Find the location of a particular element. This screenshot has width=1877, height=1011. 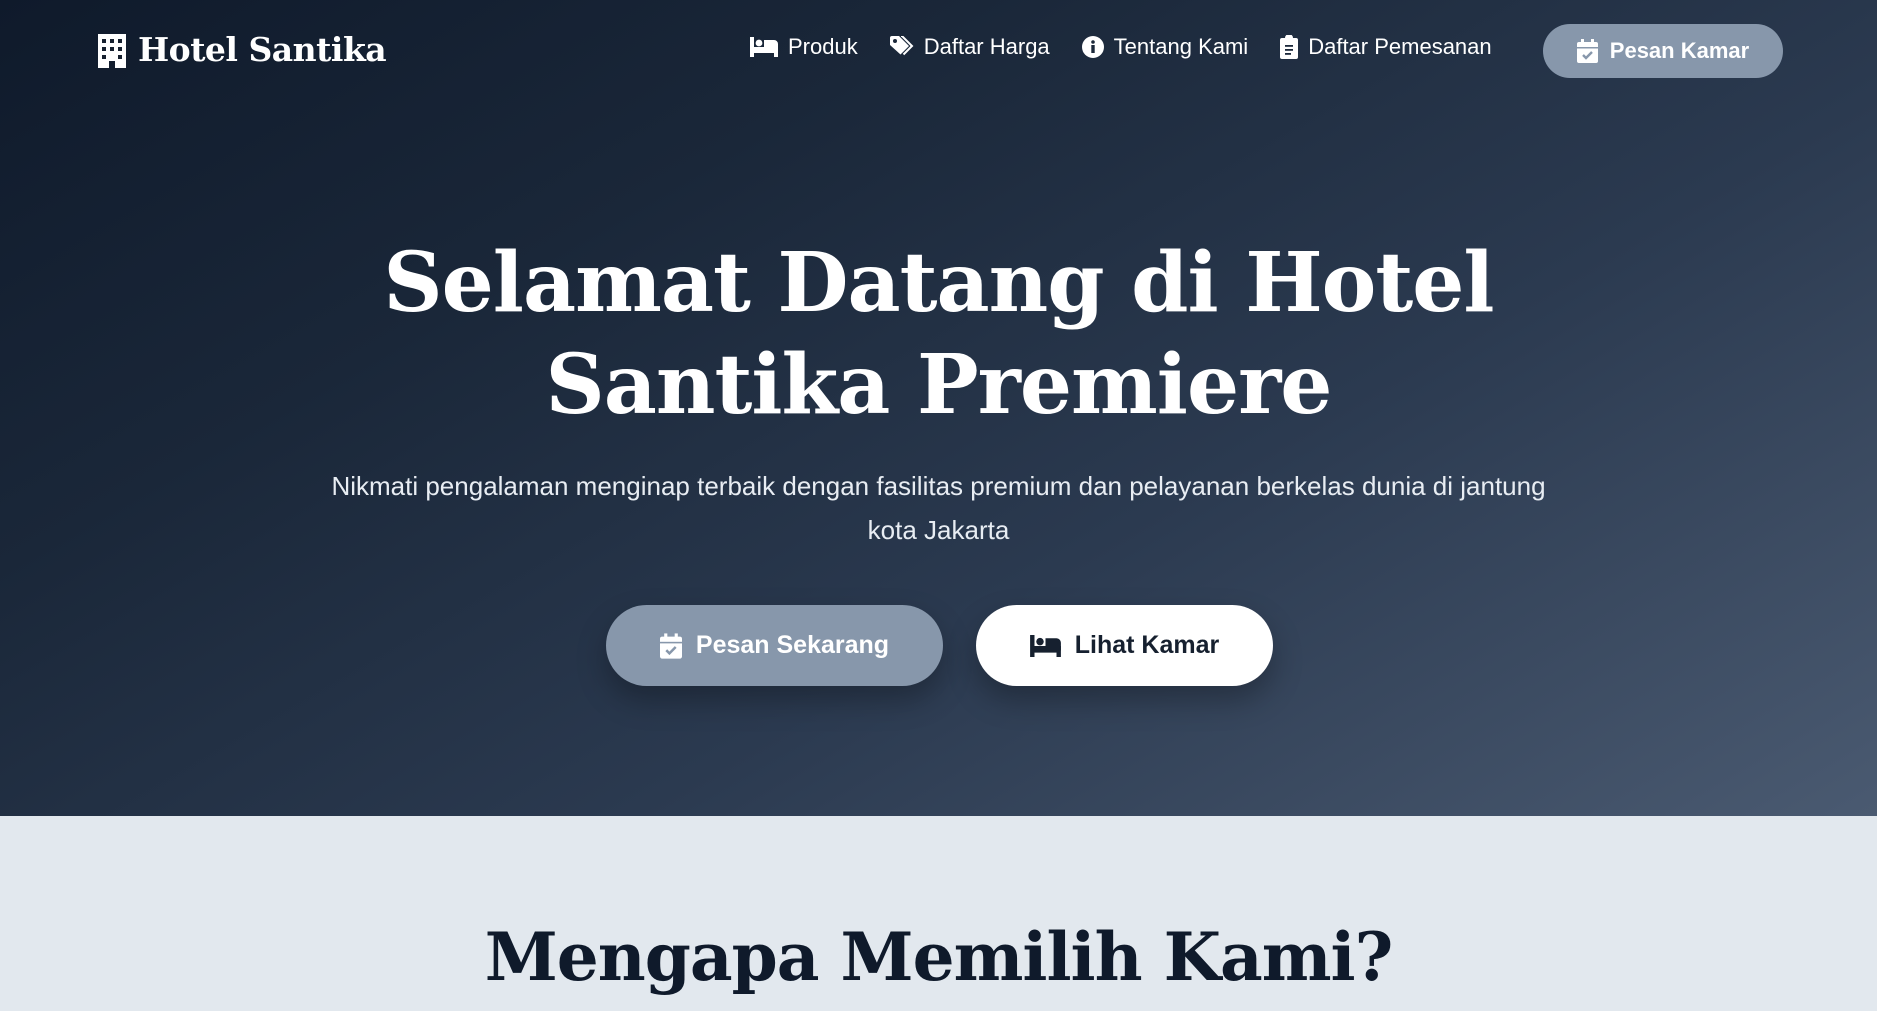

tags-icon is located at coordinates (901, 46).